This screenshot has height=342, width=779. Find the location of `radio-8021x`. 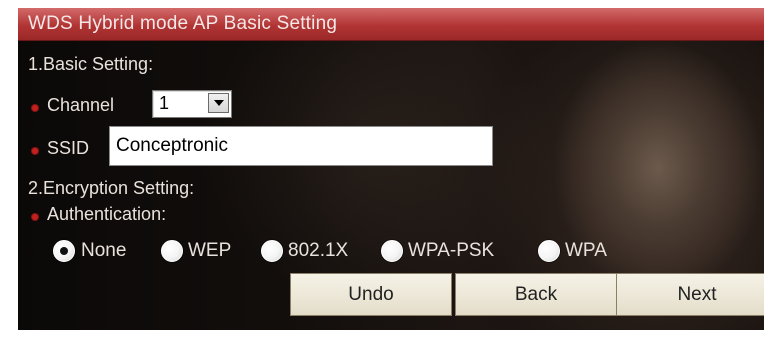

radio-8021x is located at coordinates (272, 251).